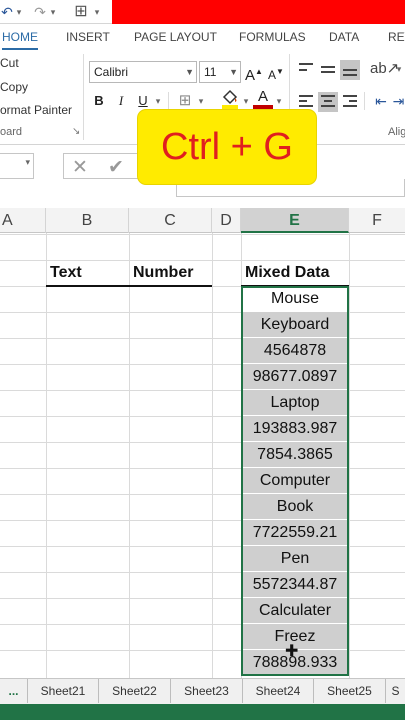 The image size is (405, 720). I want to click on font-color-icon: A, so click(262, 96).